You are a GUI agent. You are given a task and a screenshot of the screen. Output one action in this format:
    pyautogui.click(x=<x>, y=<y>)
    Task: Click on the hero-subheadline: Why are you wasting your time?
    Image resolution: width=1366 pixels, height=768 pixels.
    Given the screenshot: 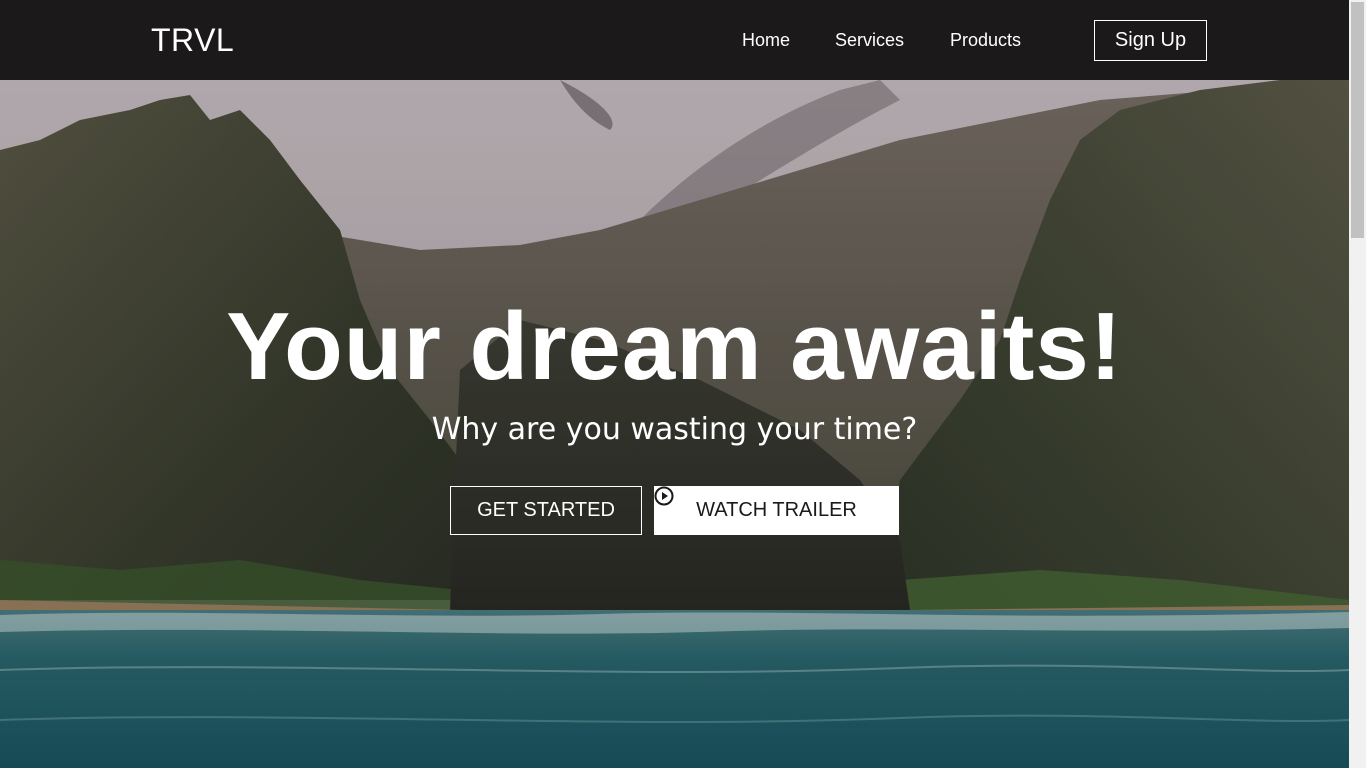 What is the action you would take?
    pyautogui.click(x=674, y=429)
    